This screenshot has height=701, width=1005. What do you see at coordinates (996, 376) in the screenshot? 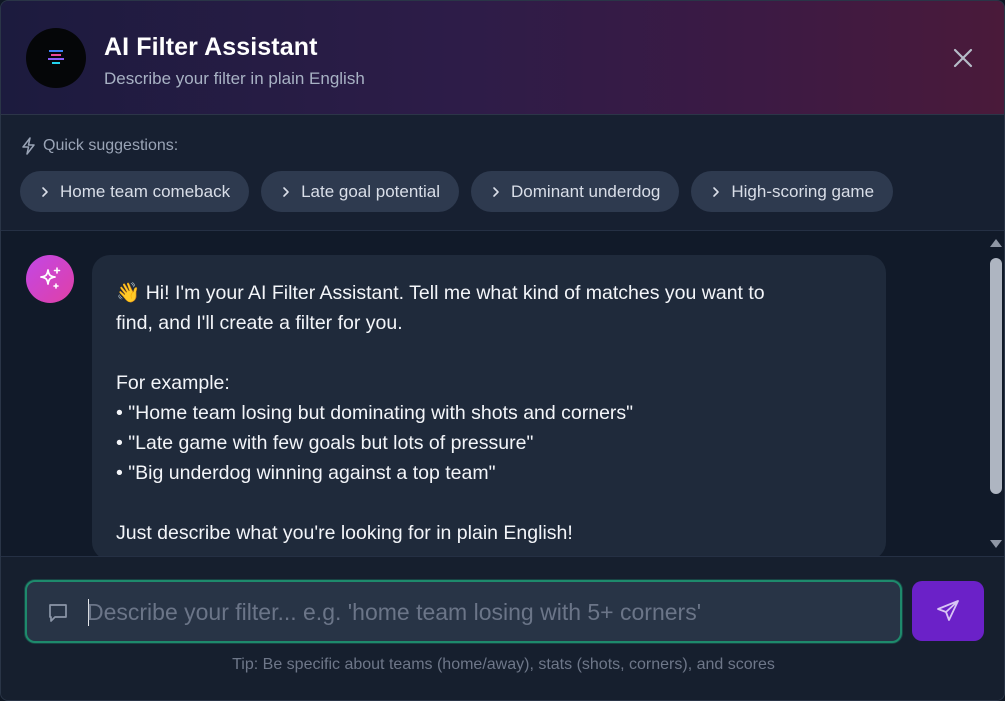
I see `scrollbar-thumb` at bounding box center [996, 376].